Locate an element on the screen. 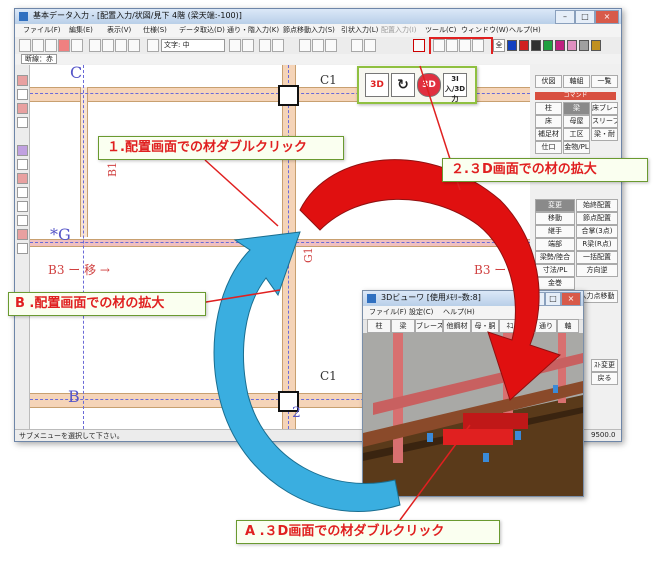 This screenshot has width=661, height=570. cmd-floor-brace: 床ブレース is located at coordinates (604, 108).